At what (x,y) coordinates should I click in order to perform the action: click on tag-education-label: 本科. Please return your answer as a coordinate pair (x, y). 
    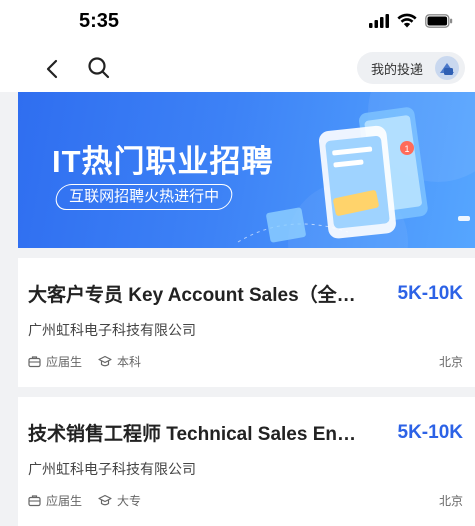
    Looking at the image, I should click on (129, 362).